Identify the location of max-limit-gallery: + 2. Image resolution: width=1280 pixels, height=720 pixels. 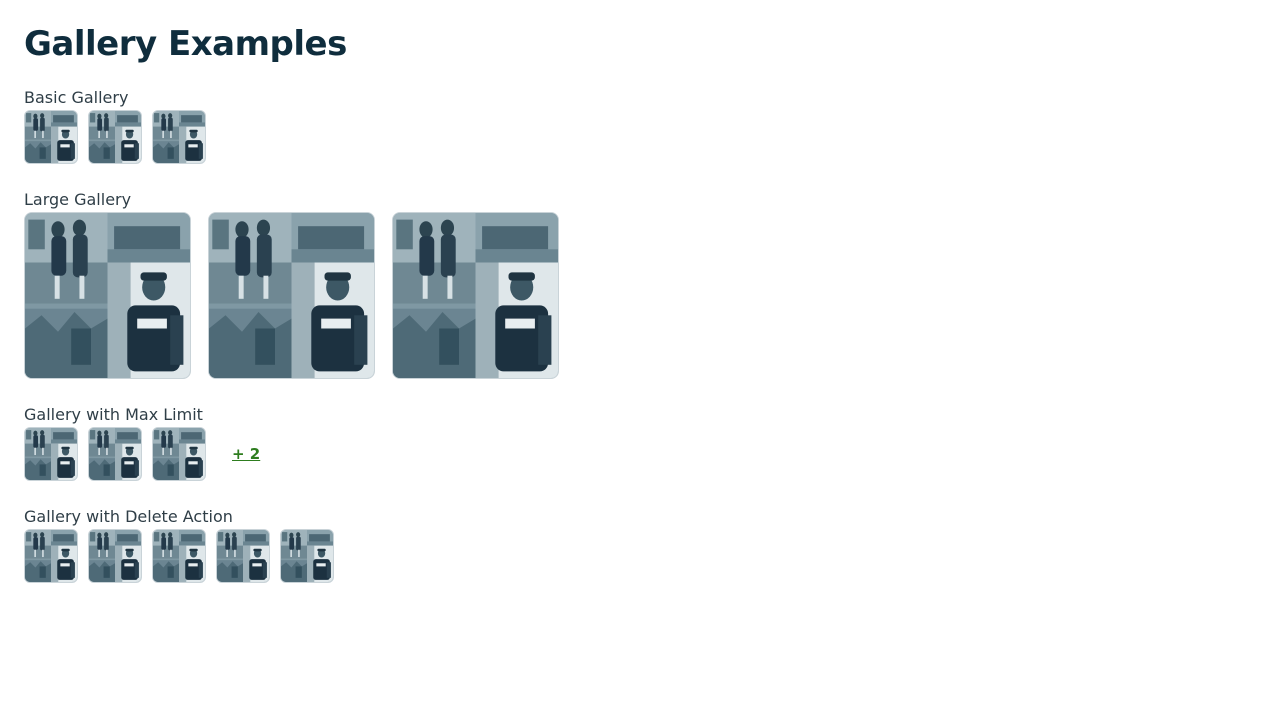
(640, 454).